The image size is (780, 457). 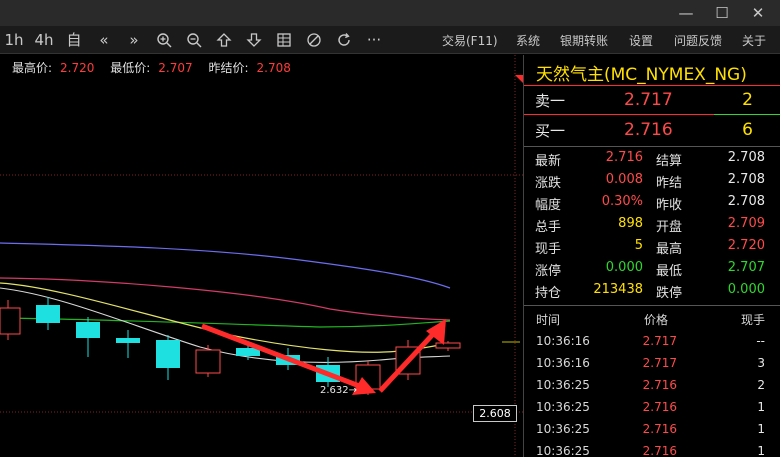 What do you see at coordinates (747, 130) in the screenshot?
I see `bid-volume: 6` at bounding box center [747, 130].